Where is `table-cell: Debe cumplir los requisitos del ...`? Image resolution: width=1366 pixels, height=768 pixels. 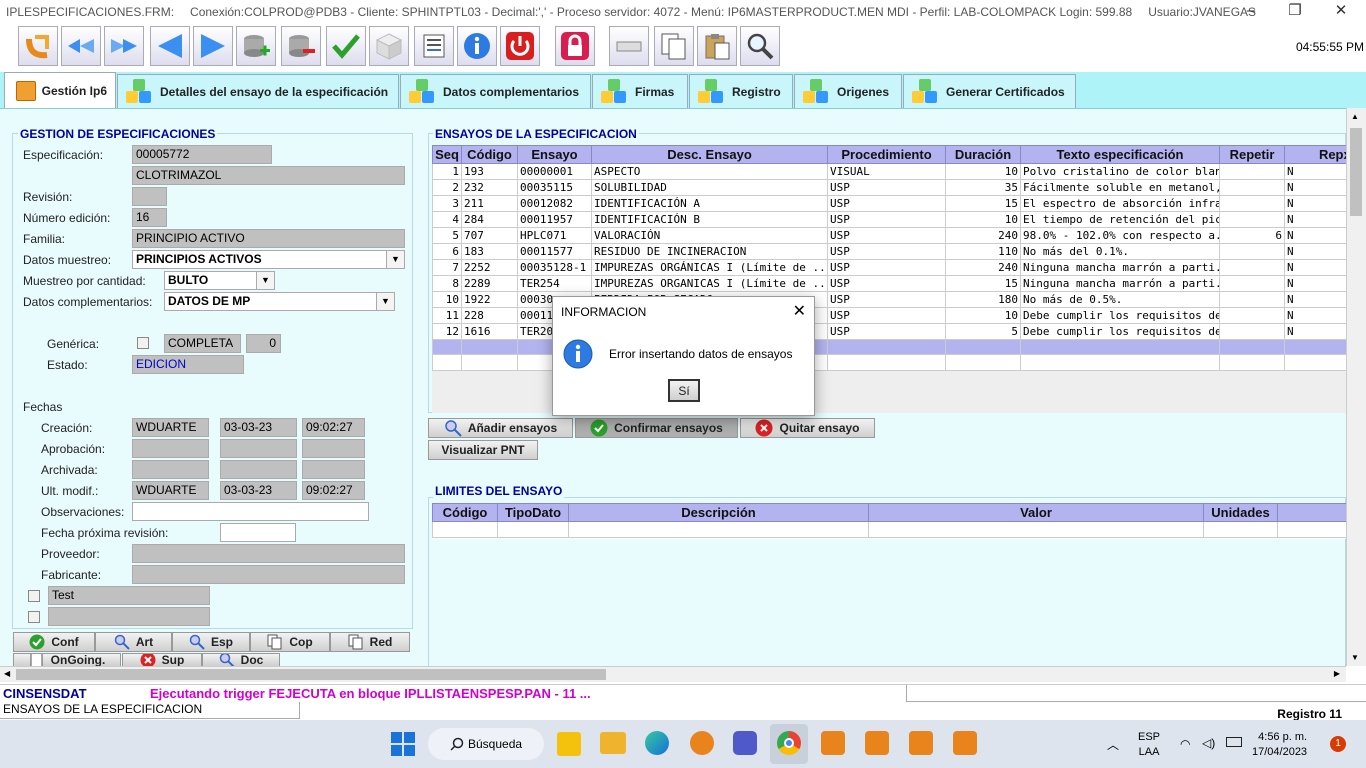
table-cell: Debe cumplir los requisitos del ... is located at coordinates (1120, 315).